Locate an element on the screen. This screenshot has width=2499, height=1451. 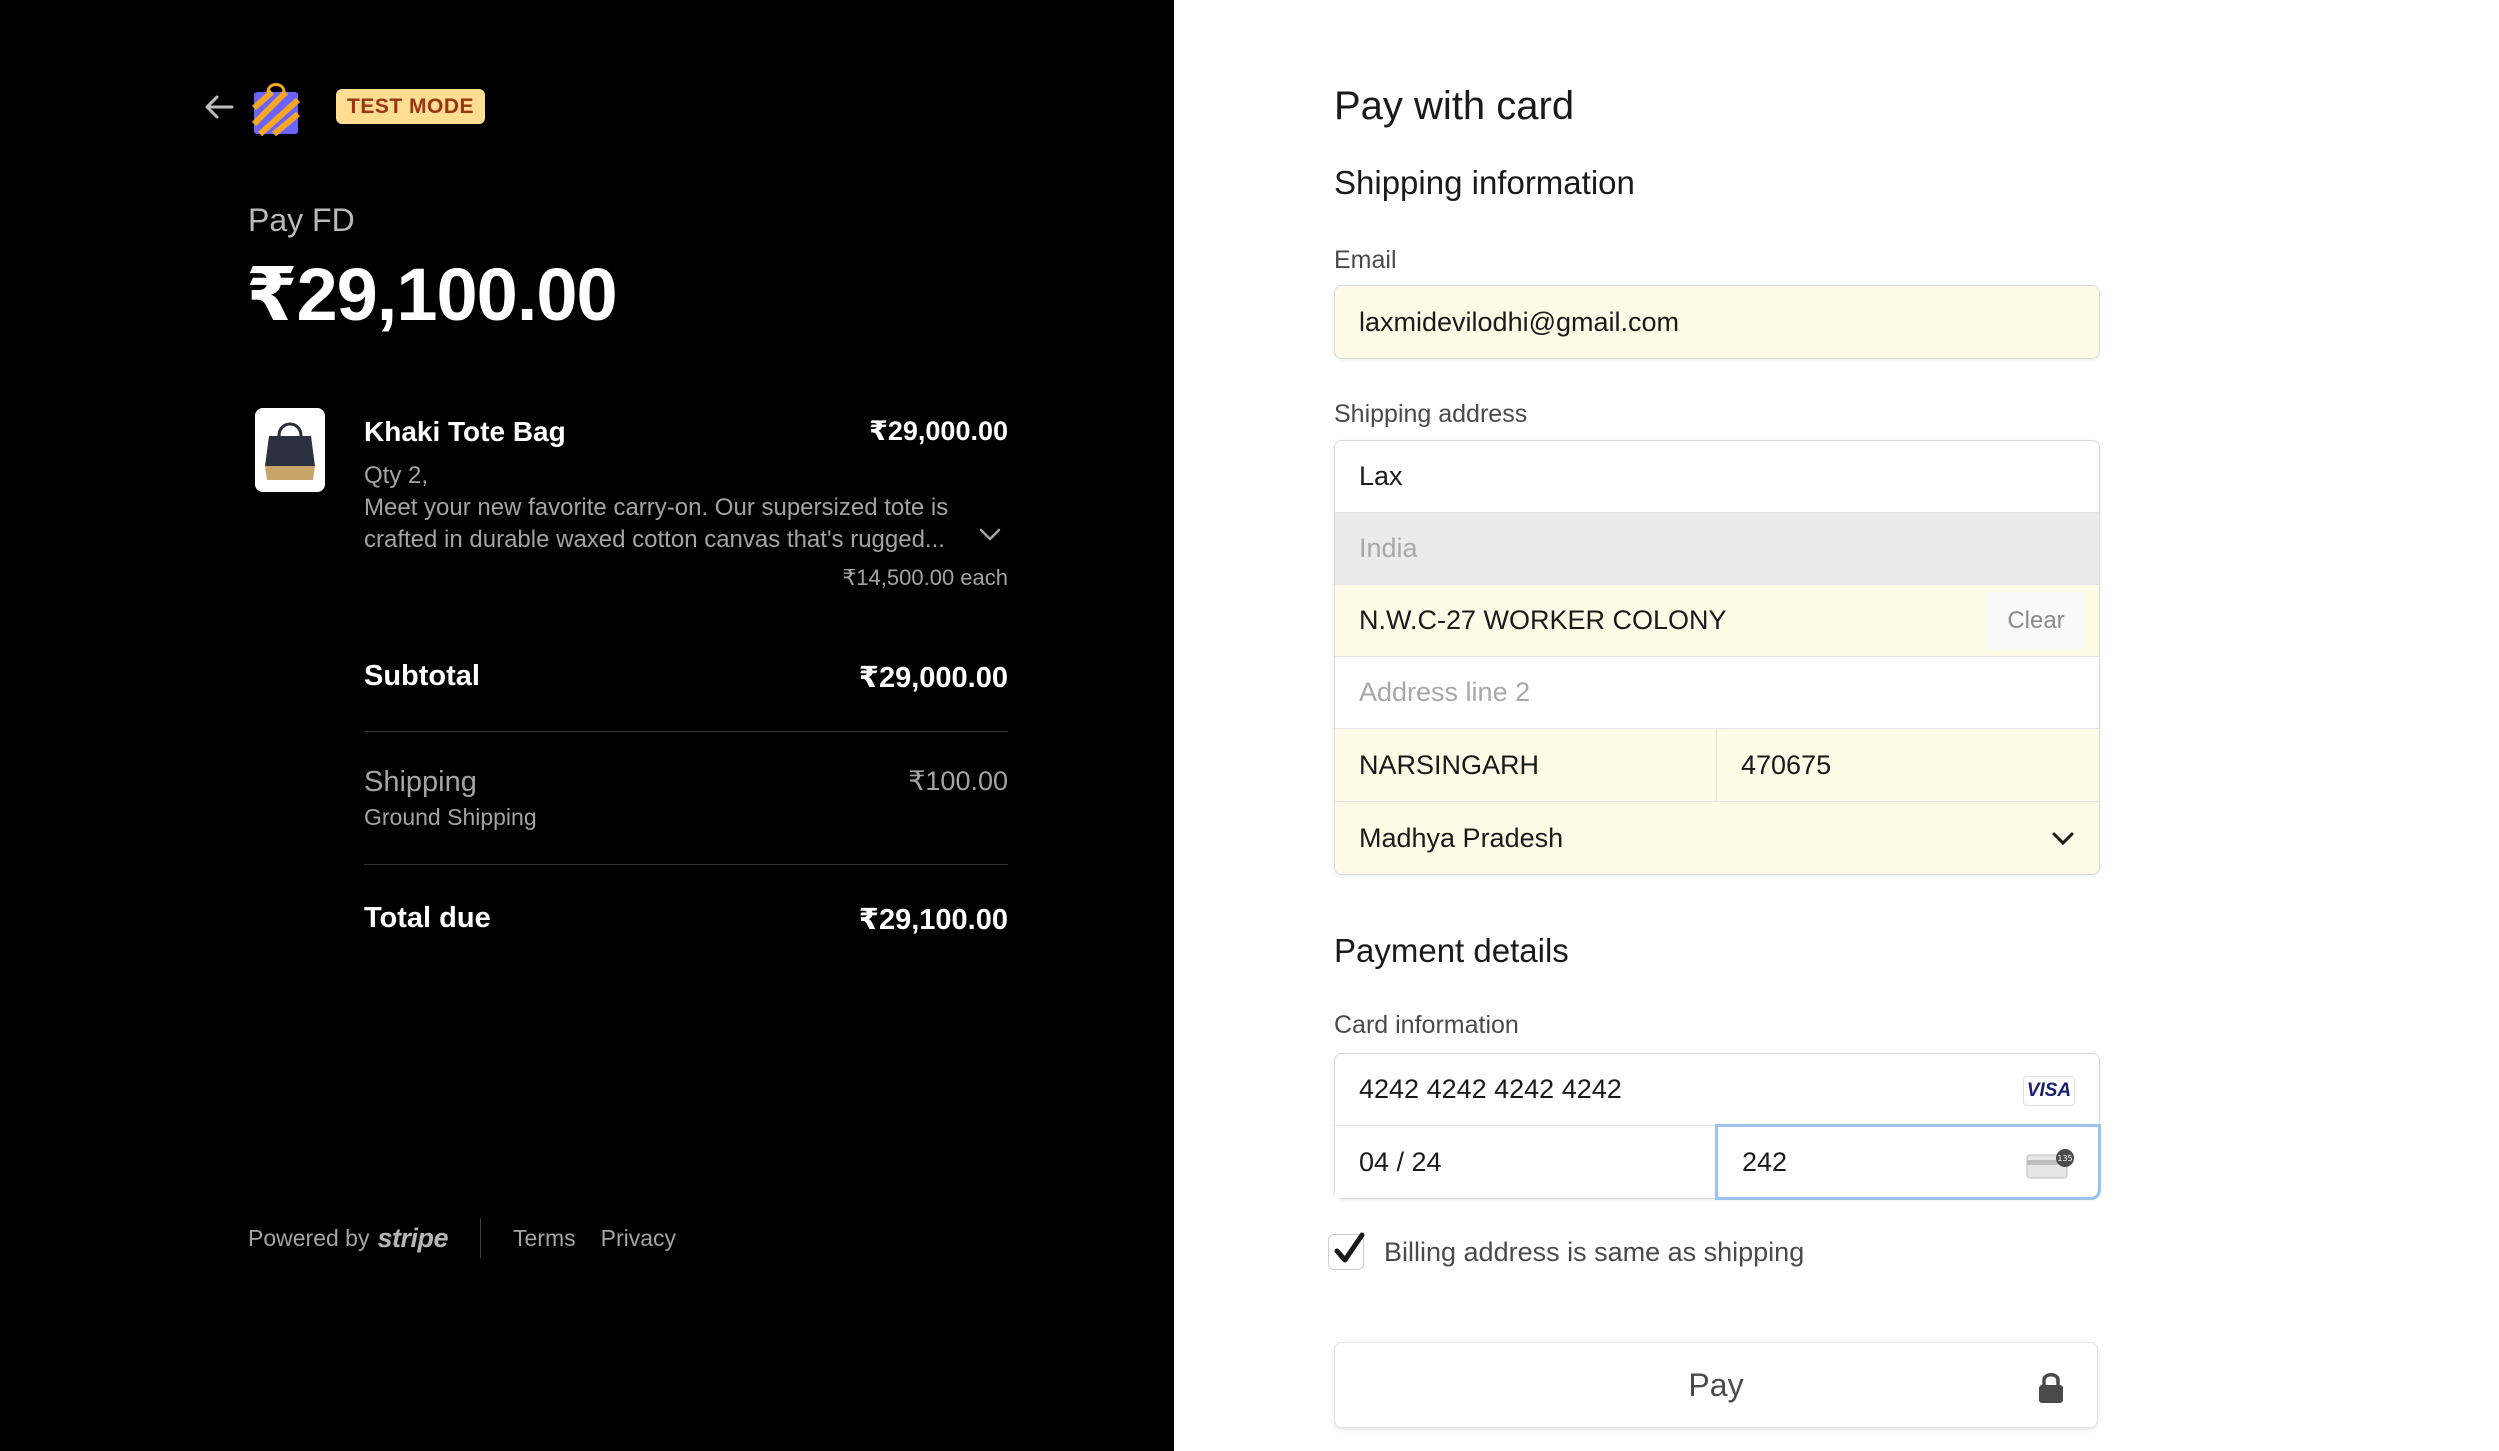
shipping-heading: Shipping information is located at coordinates (1484, 182).